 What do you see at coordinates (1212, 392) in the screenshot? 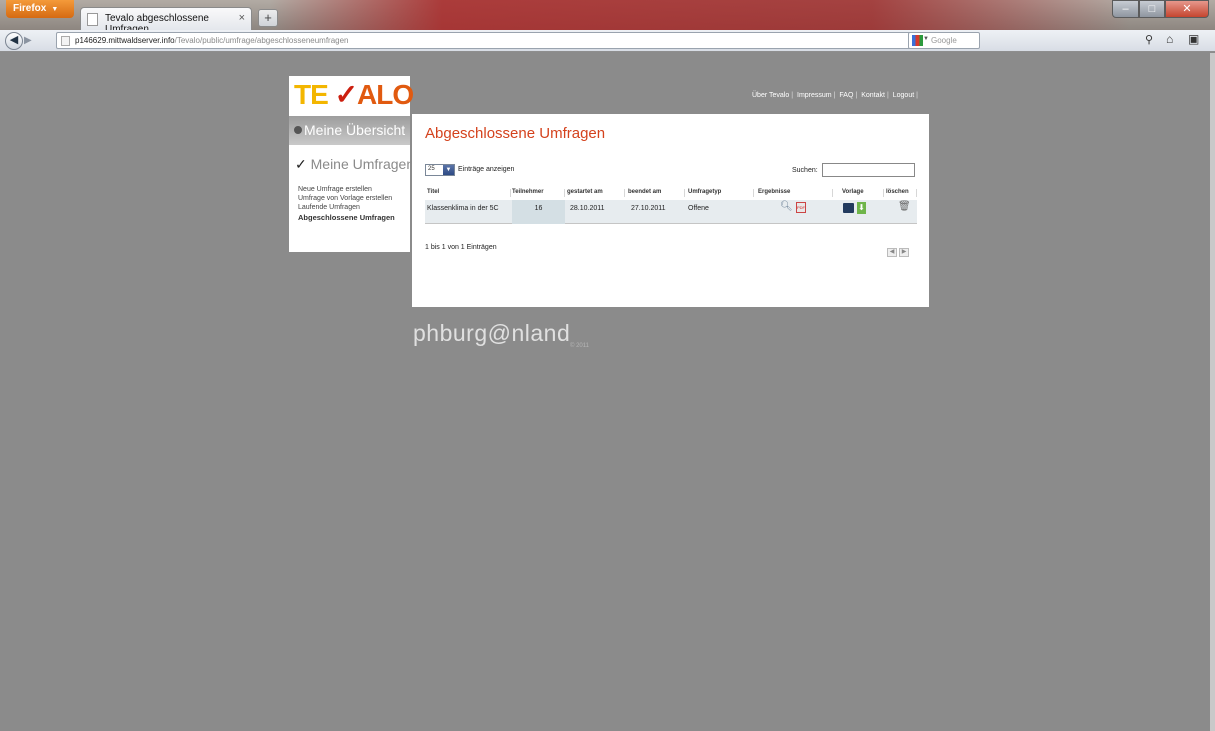
I see `vertical-scrollbar` at bounding box center [1212, 392].